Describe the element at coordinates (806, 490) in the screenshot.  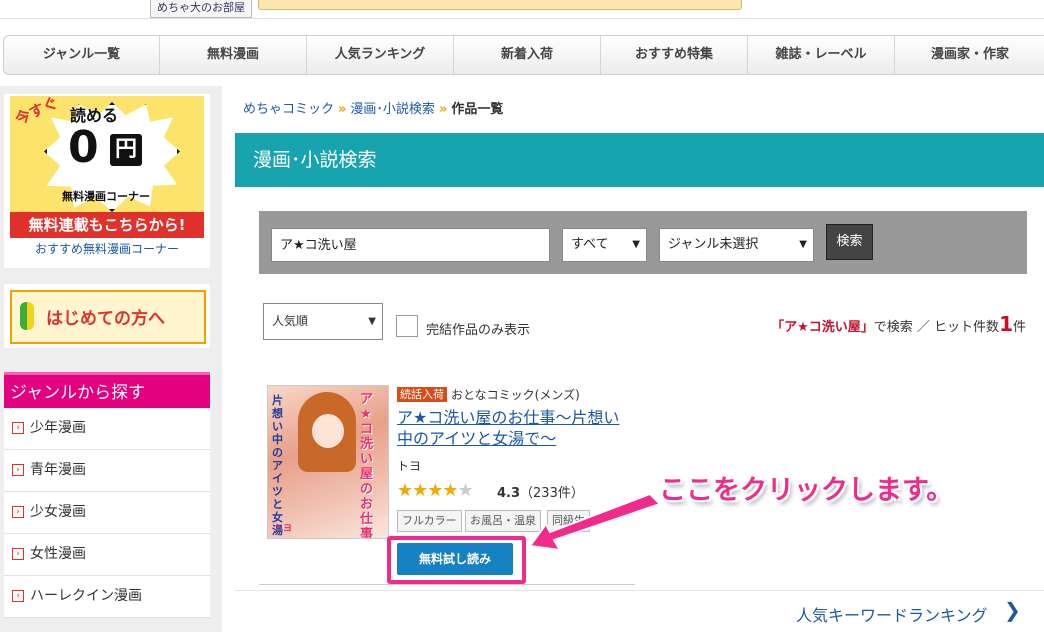
I see `annotation-text: ここをクリックします。` at that location.